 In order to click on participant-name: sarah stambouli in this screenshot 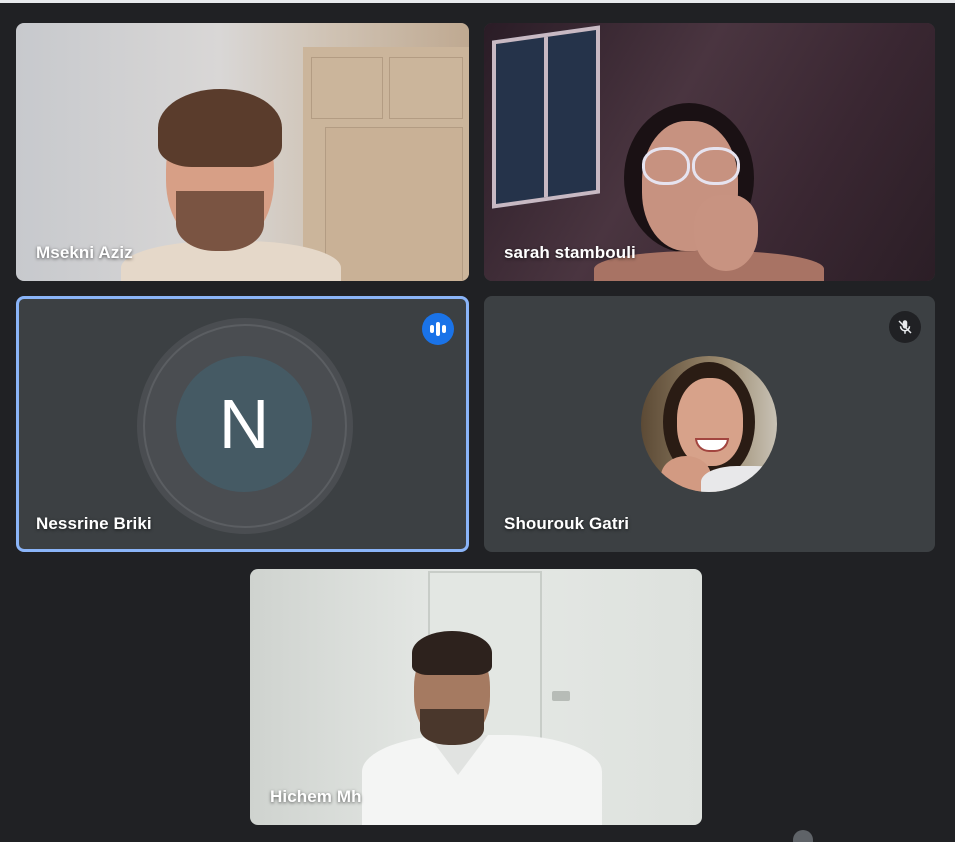, I will do `click(570, 252)`.